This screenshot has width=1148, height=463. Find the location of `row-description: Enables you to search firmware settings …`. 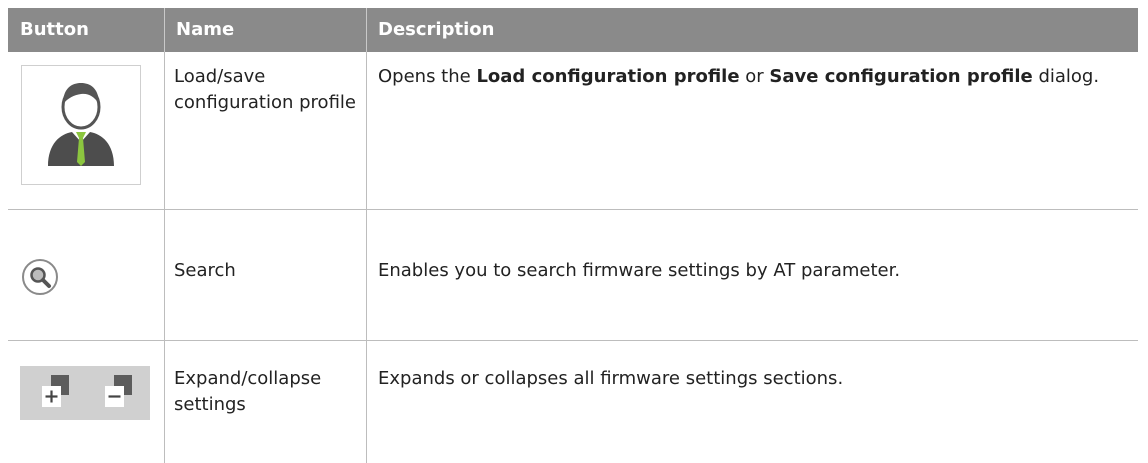

row-description: Enables you to search firmware settings … is located at coordinates (639, 270).